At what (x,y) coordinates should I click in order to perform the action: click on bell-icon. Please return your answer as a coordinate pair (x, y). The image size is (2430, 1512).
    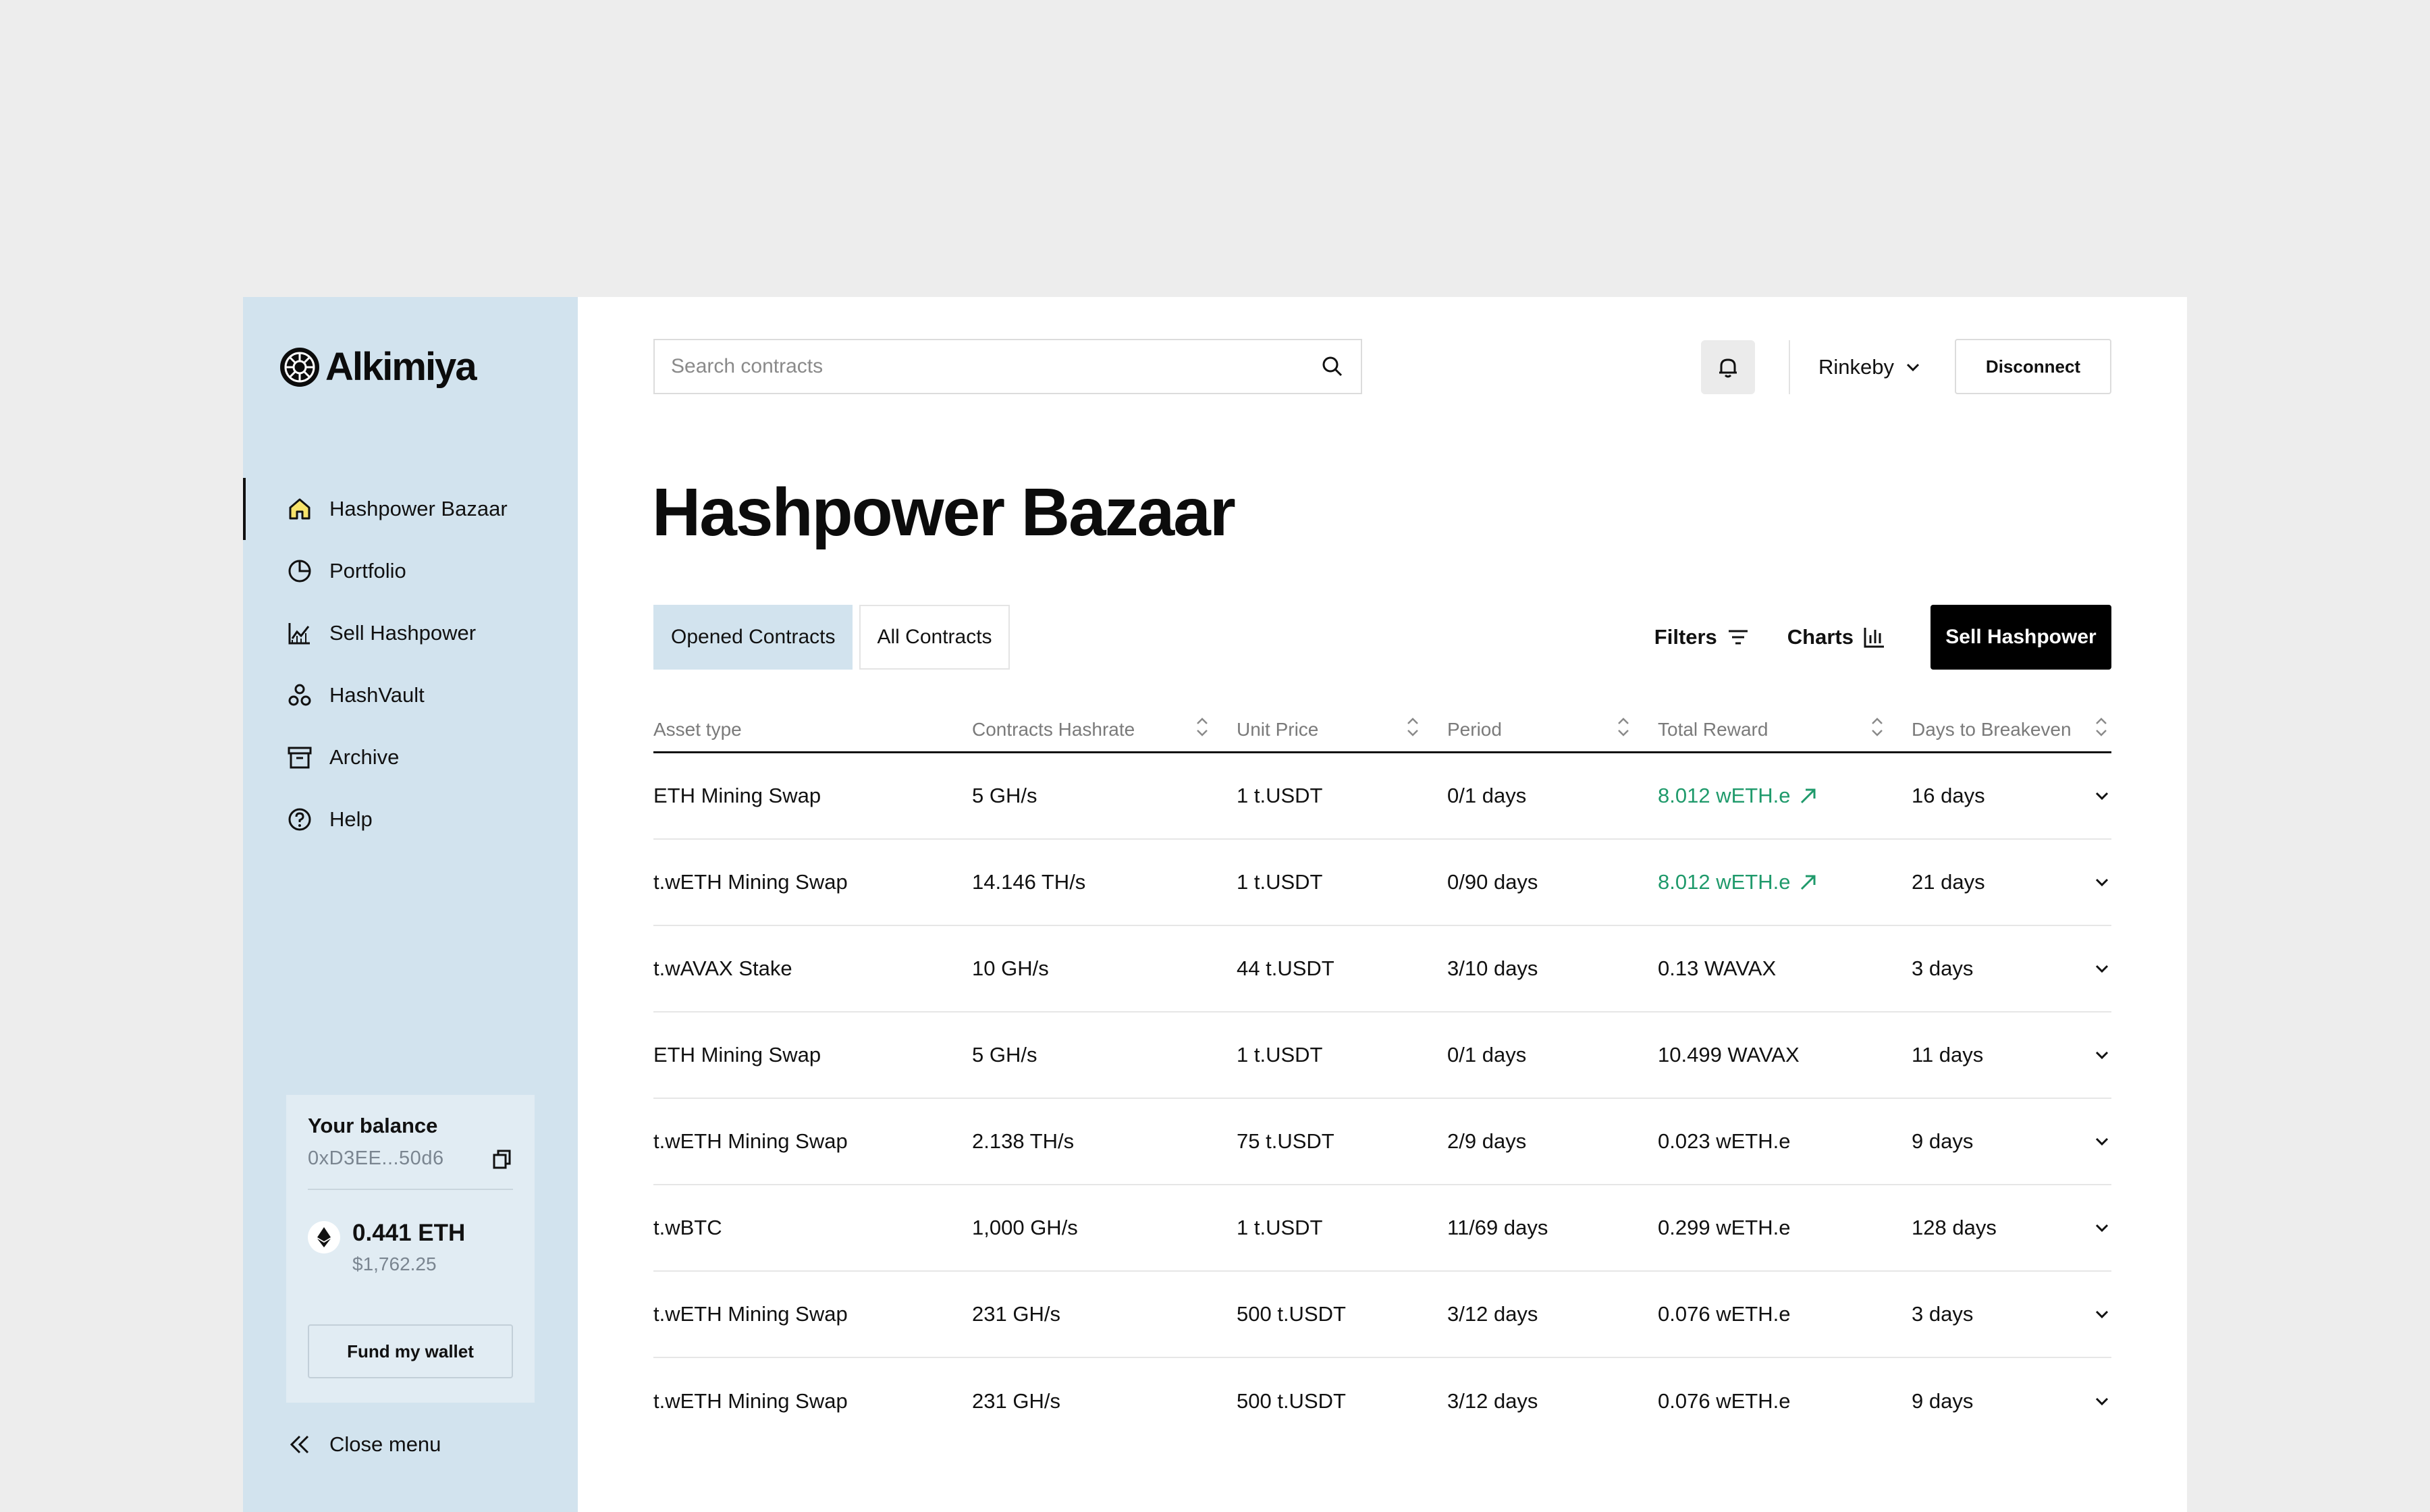
    Looking at the image, I should click on (1728, 367).